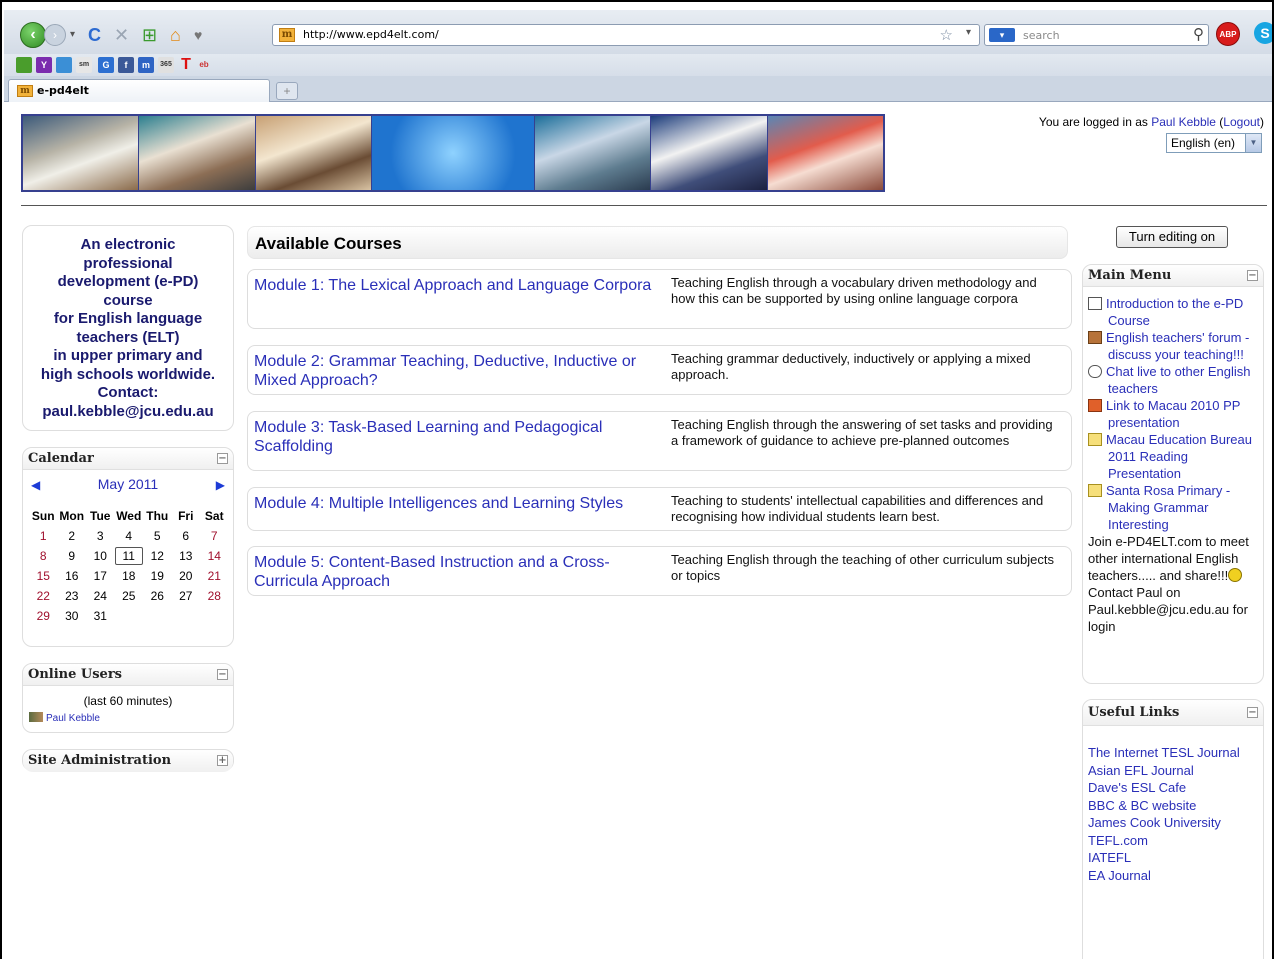 The width and height of the screenshot is (1274, 959). What do you see at coordinates (100, 556) in the screenshot?
I see `calendar-day: 10` at bounding box center [100, 556].